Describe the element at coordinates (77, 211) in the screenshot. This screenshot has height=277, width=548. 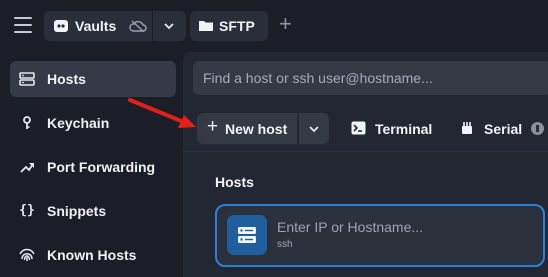
I see `sidebar-item-label: Snippets` at that location.